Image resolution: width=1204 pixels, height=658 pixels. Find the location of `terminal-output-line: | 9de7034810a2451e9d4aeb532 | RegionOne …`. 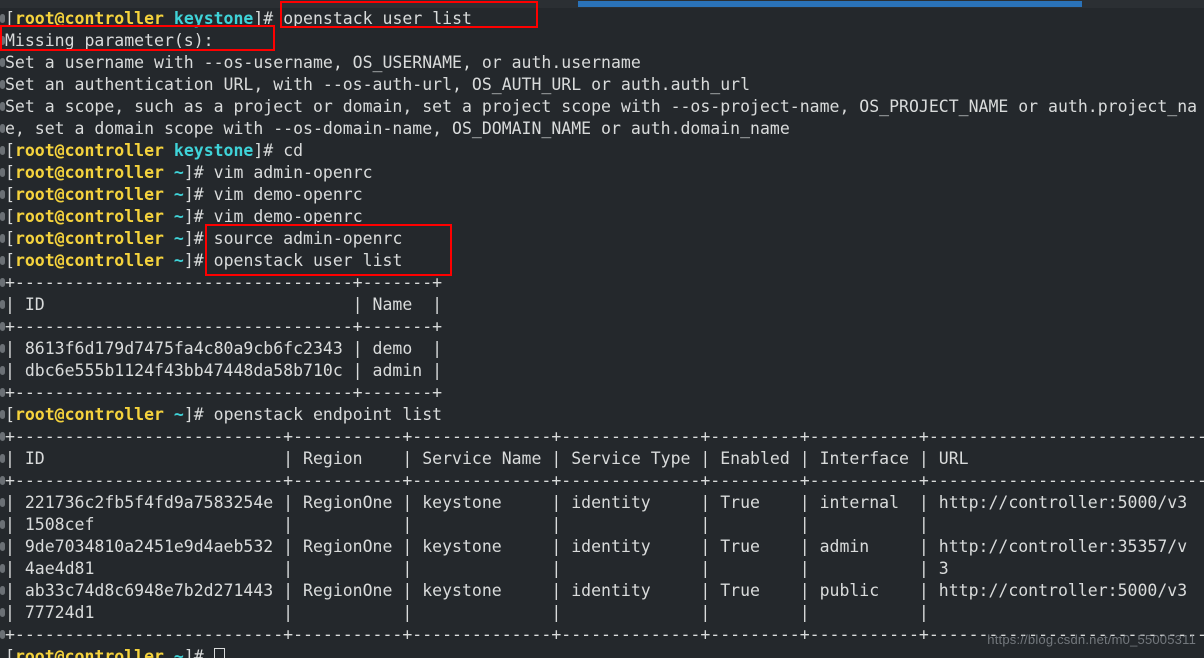

terminal-output-line: | 9de7034810a2451e9d4aeb532 | RegionOne … is located at coordinates (604, 547).